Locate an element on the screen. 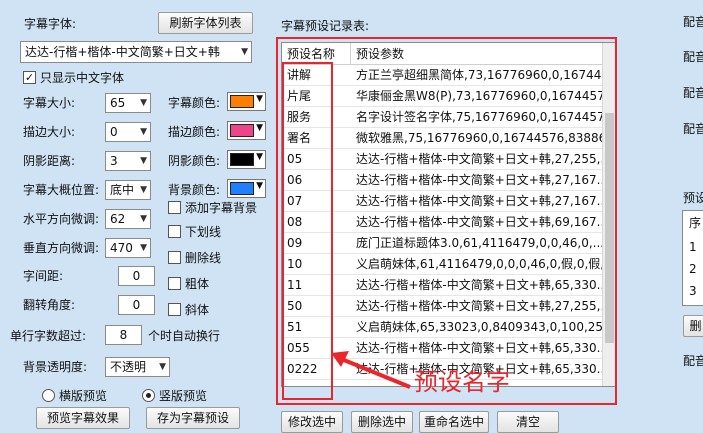  vfine-select: 470 ▼ is located at coordinates (128, 248).